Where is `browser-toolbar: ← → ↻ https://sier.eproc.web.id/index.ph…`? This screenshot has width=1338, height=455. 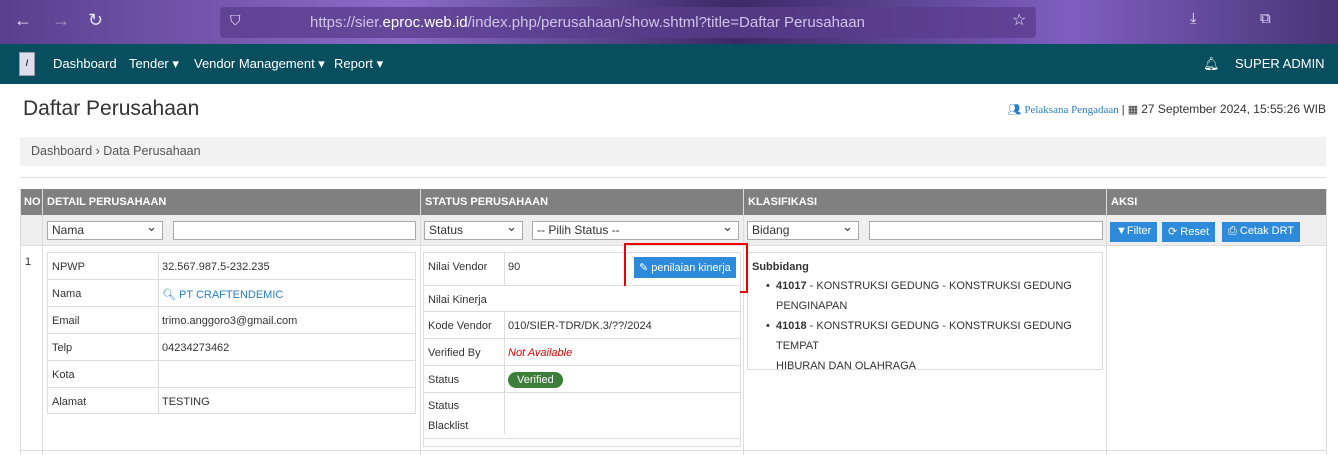 browser-toolbar: ← → ↻ https://sier.eproc.web.id/index.ph… is located at coordinates (669, 22).